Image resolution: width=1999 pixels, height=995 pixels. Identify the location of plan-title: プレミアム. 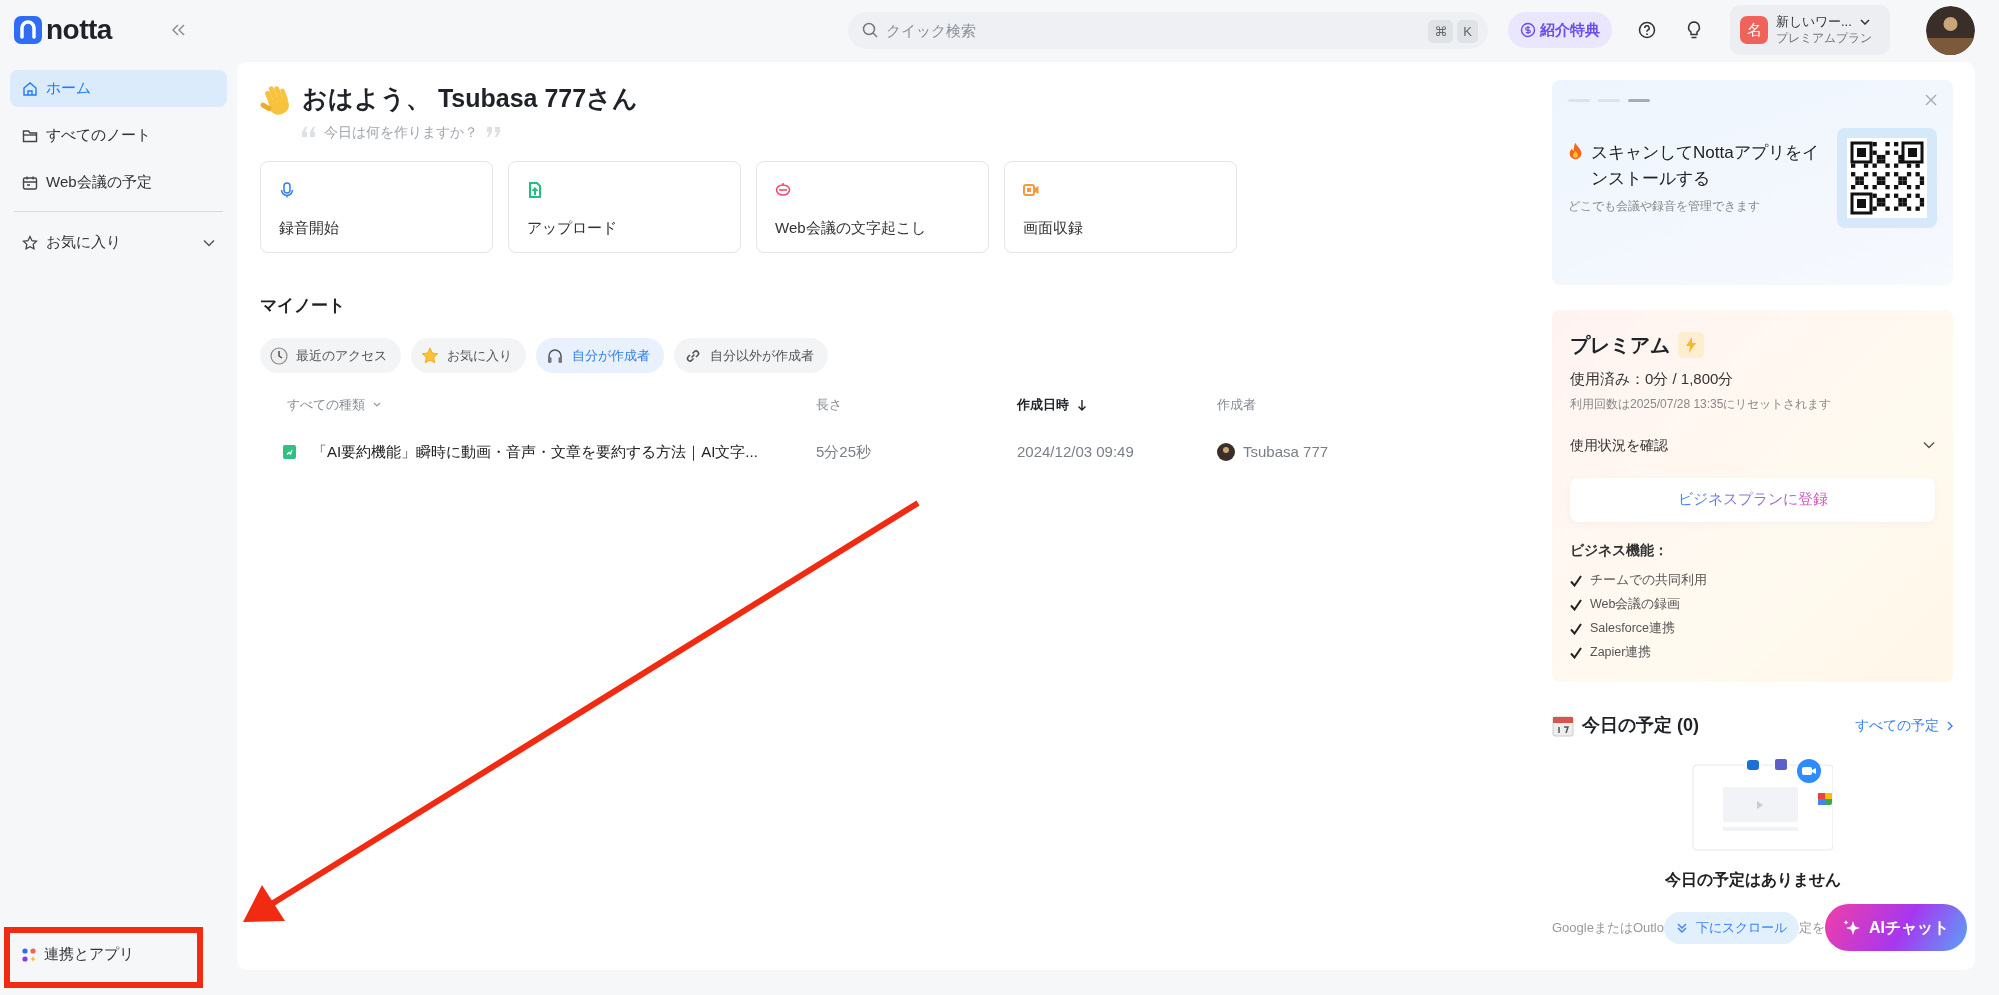
(1620, 345).